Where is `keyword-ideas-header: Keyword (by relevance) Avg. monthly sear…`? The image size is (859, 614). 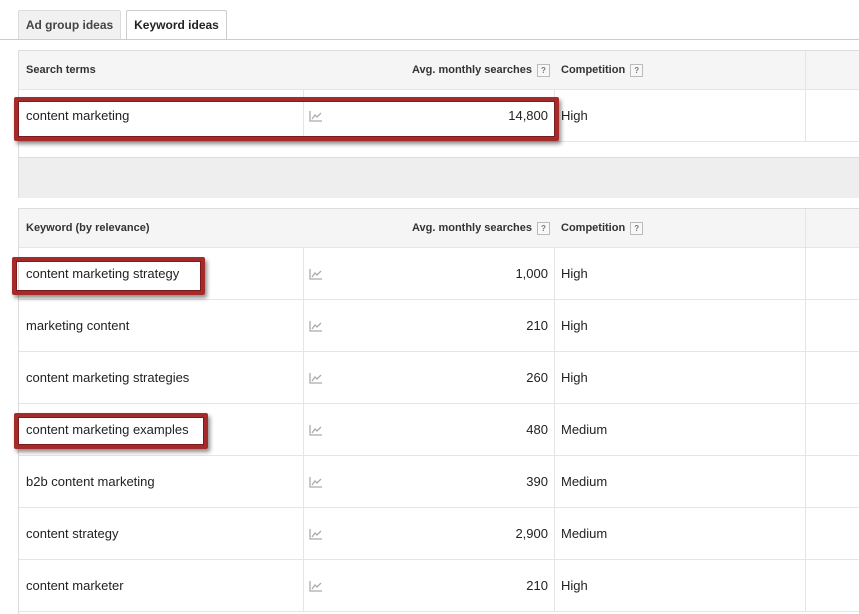 keyword-ideas-header: Keyword (by relevance) Avg. monthly sear… is located at coordinates (439, 228).